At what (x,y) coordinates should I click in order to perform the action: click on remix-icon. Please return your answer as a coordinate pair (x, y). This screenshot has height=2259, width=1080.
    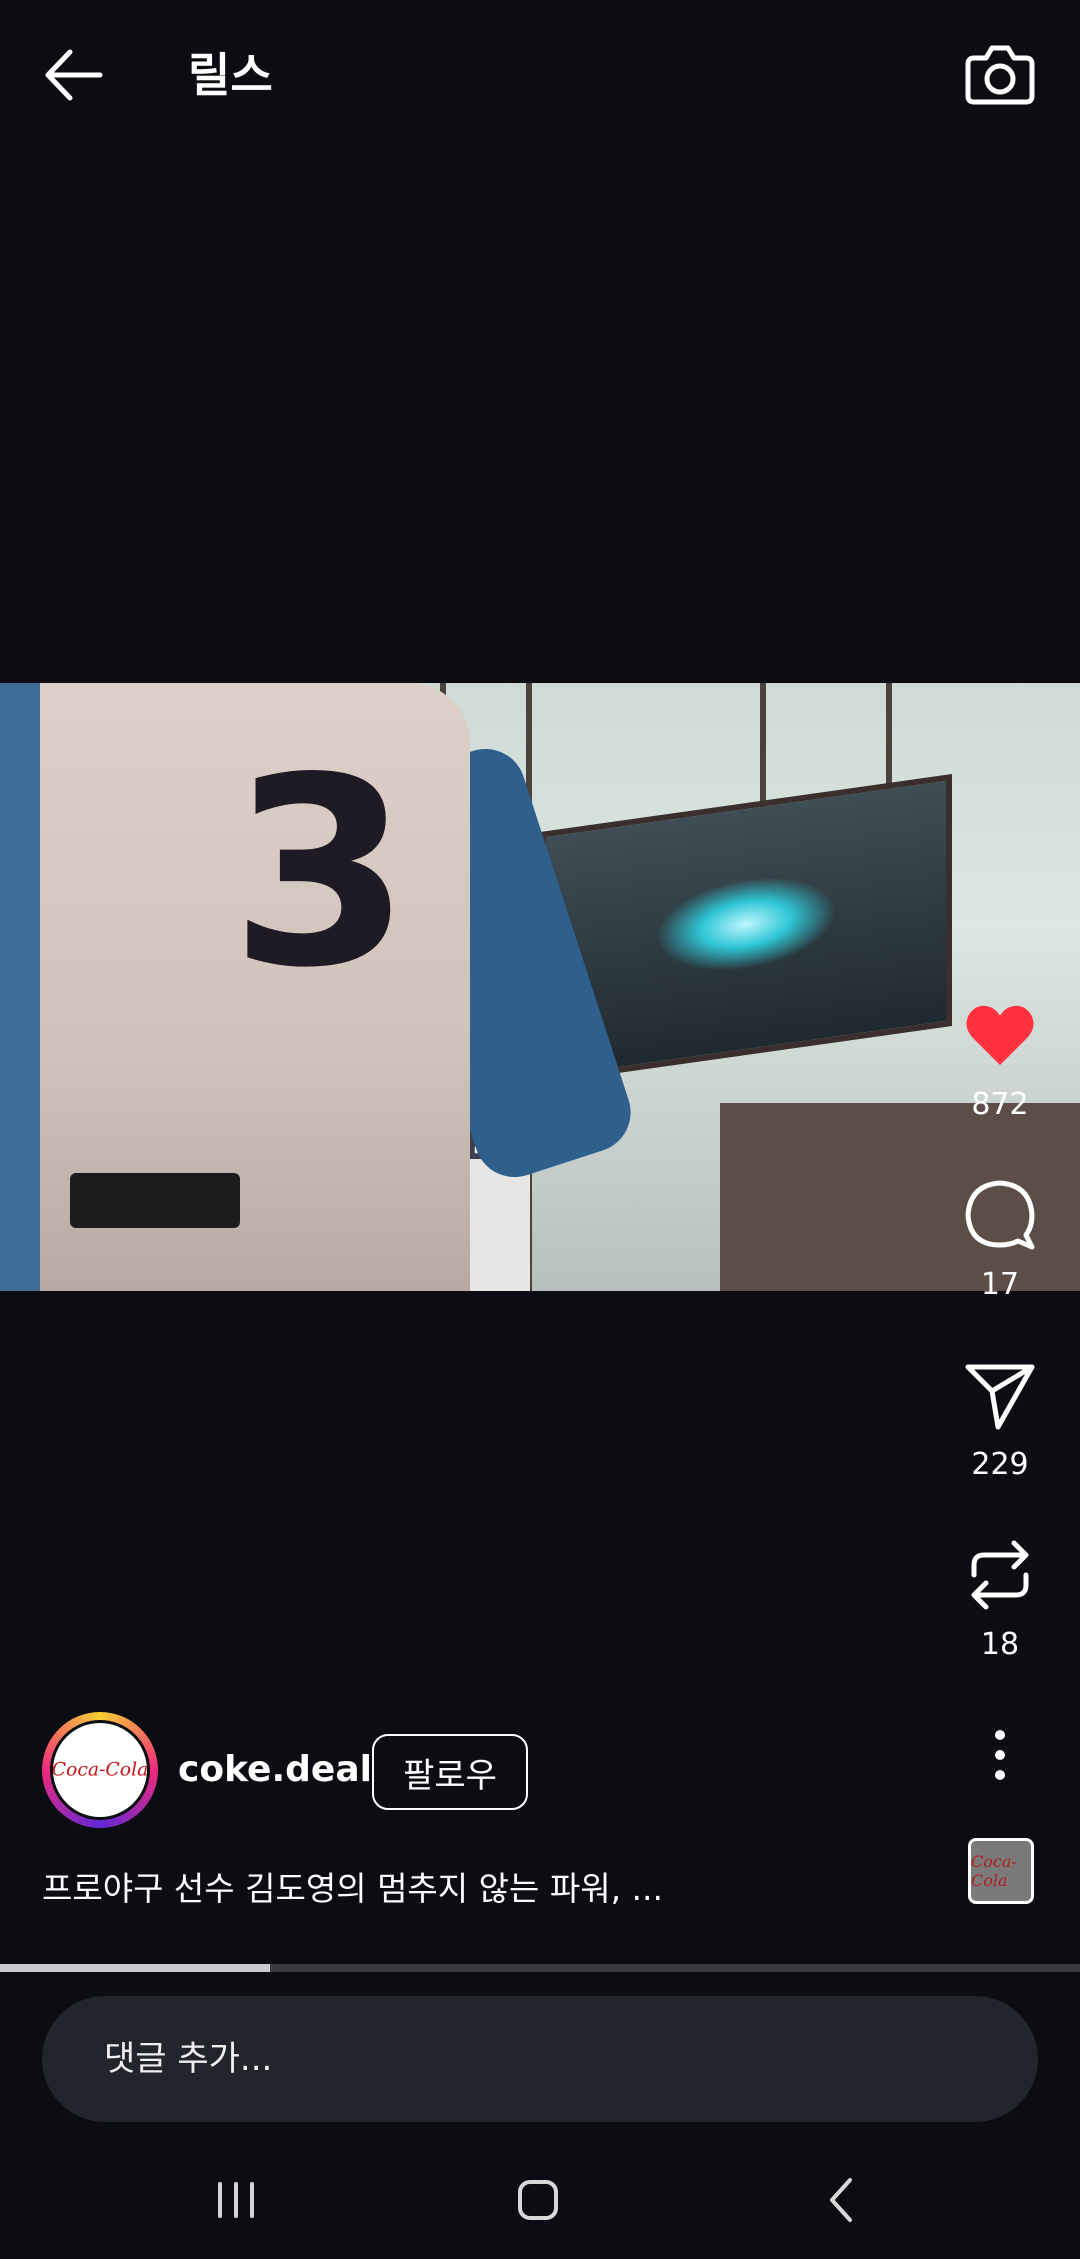
    Looking at the image, I should click on (1000, 1575).